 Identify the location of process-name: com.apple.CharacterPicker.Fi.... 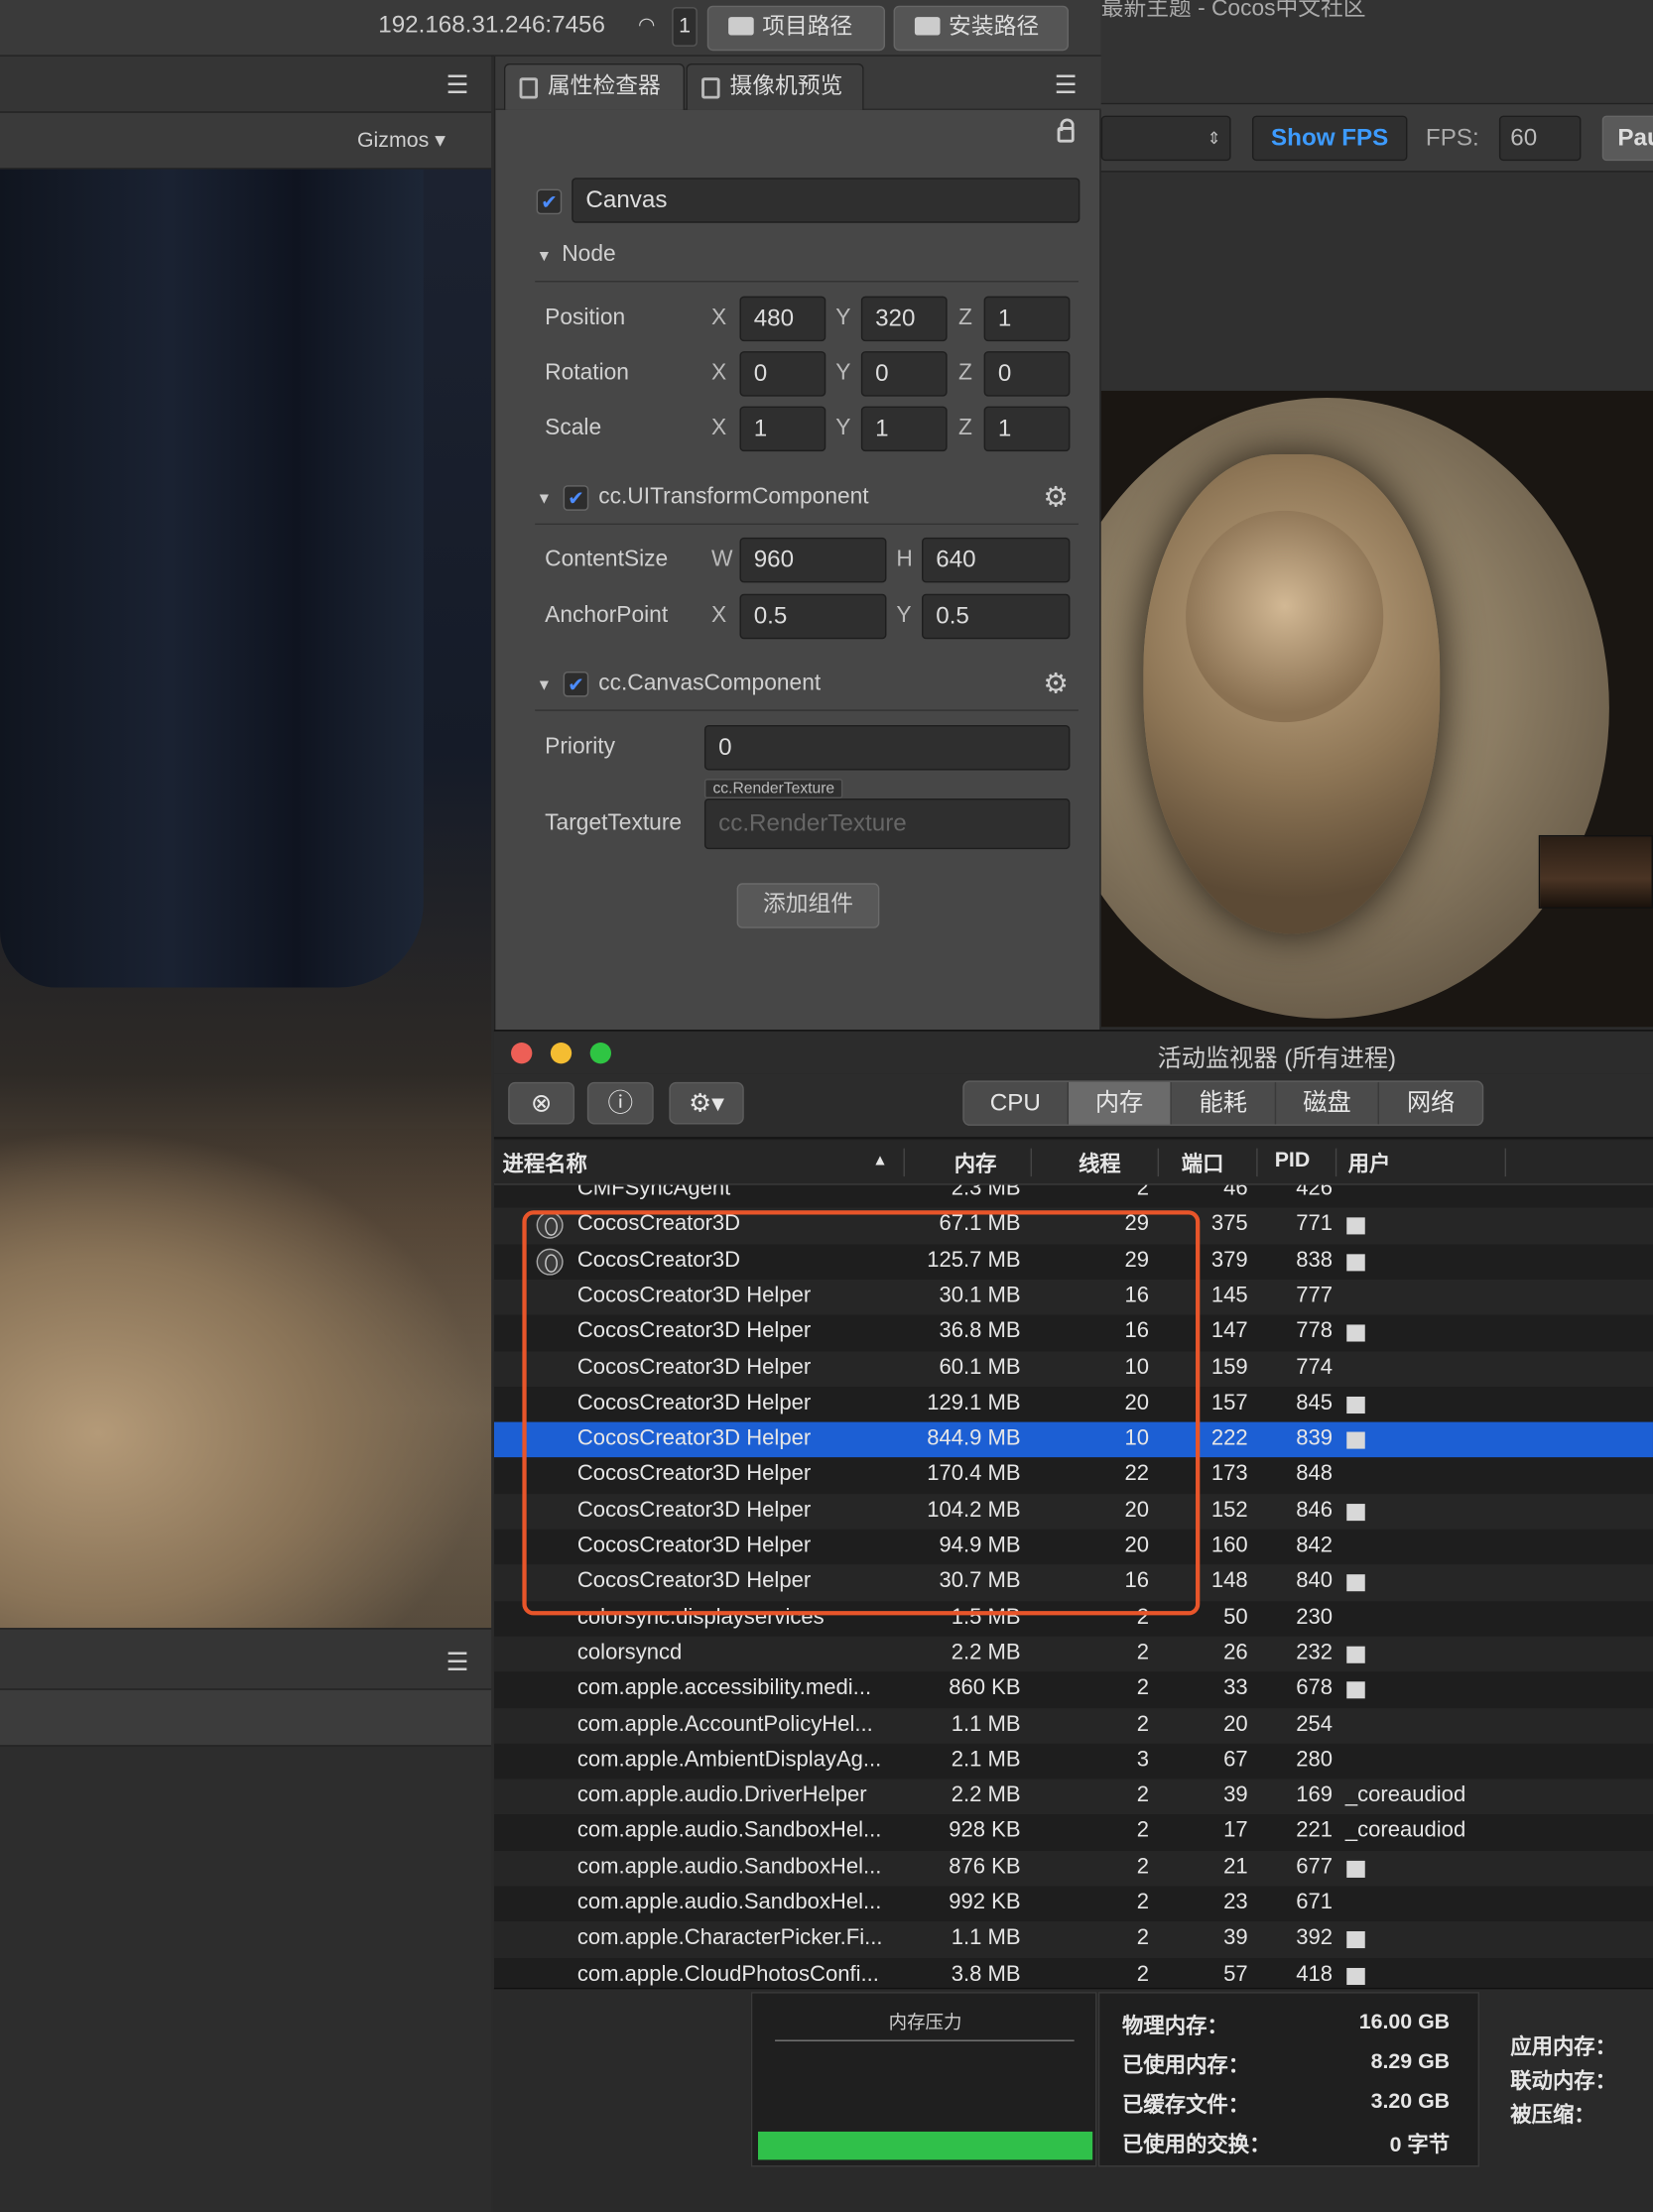
(730, 1937).